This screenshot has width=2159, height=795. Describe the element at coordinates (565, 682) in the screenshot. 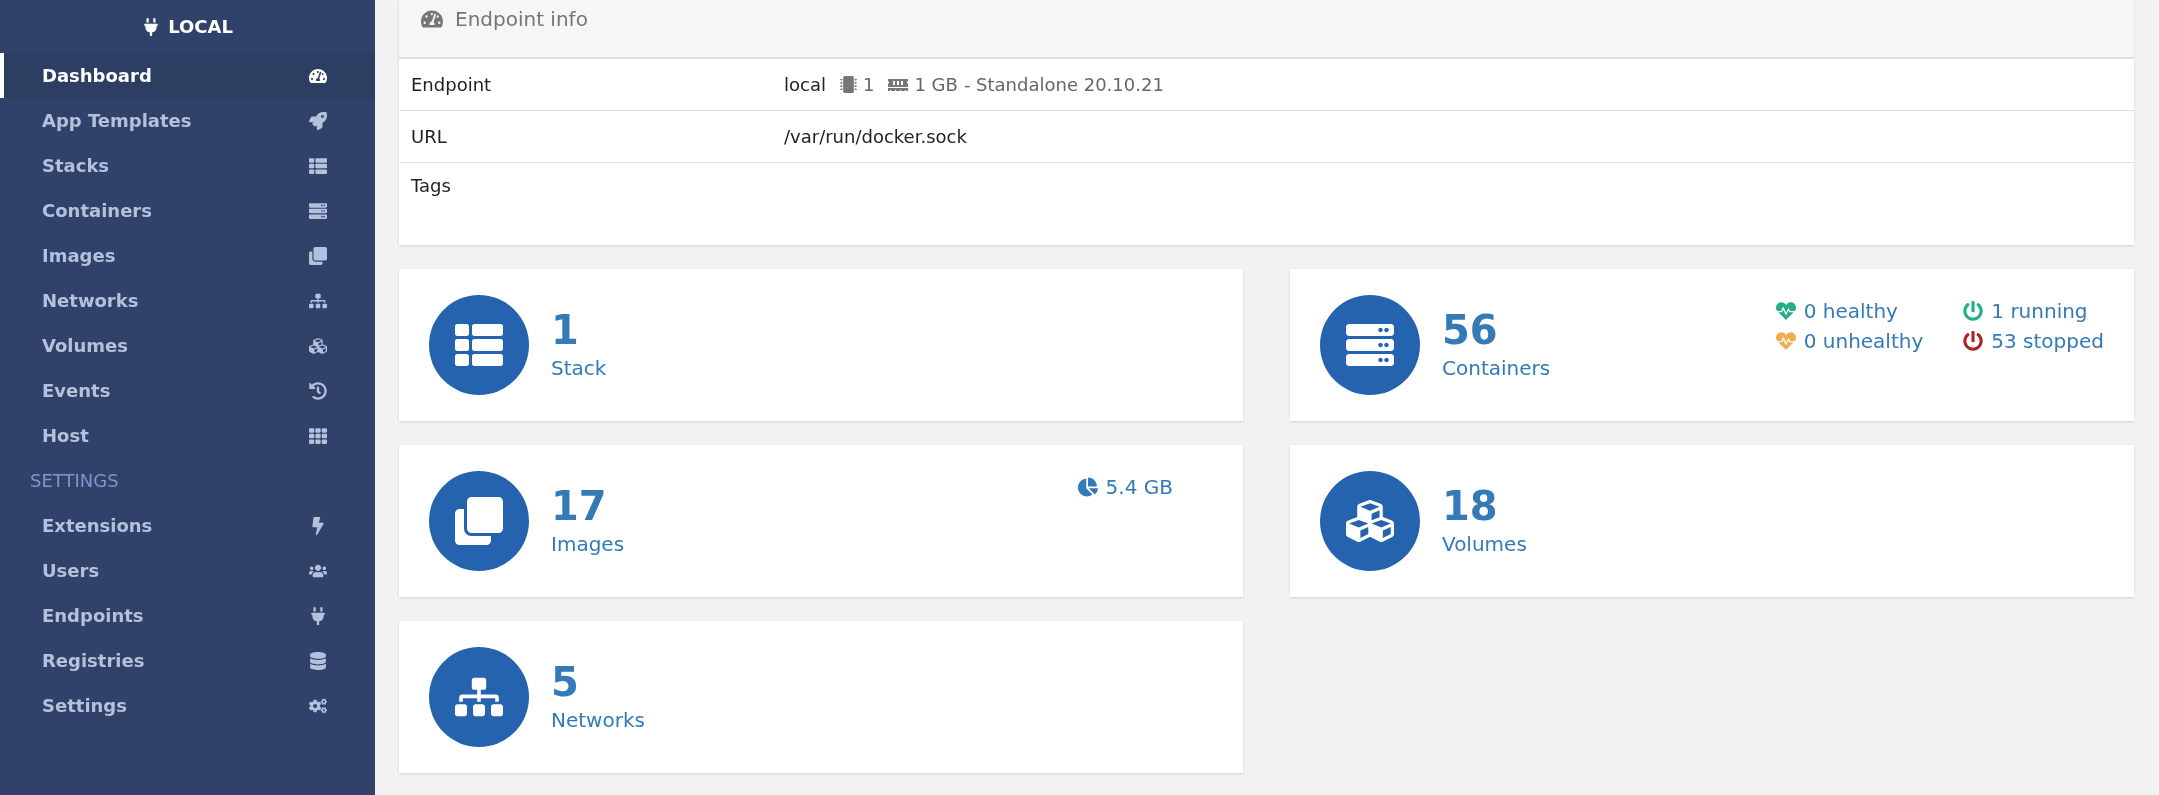

I see `count: 5` at that location.